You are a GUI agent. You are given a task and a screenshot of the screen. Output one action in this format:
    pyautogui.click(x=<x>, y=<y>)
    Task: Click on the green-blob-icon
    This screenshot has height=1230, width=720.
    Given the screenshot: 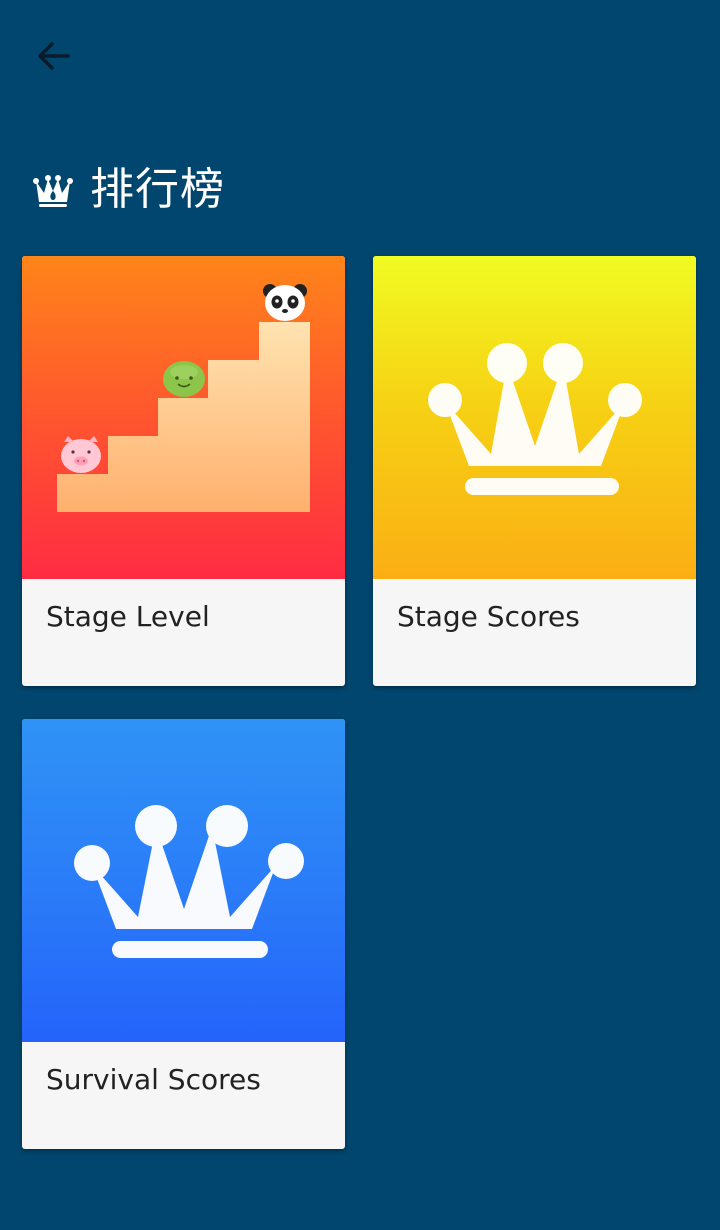 What is the action you would take?
    pyautogui.click(x=184, y=379)
    